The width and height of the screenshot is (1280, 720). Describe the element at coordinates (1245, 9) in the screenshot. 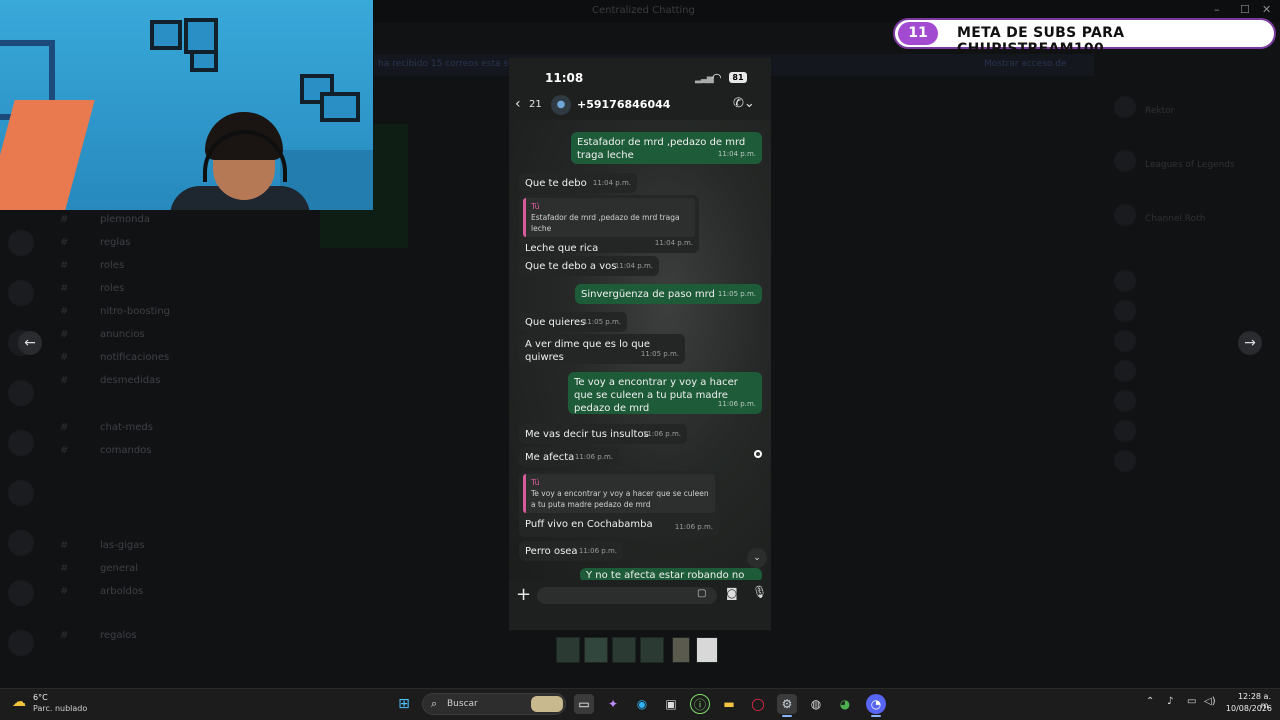

I see `maximize-icon: ☐` at that location.